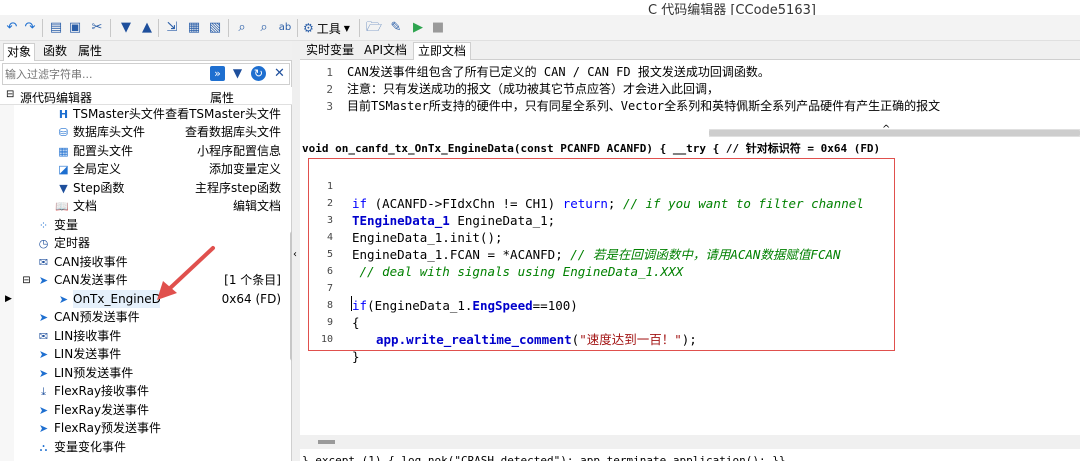 The height and width of the screenshot is (461, 1080). What do you see at coordinates (144, 151) in the screenshot?
I see `tree-item-config-header: ▦ 配置头文件 小程序配置信息` at bounding box center [144, 151].